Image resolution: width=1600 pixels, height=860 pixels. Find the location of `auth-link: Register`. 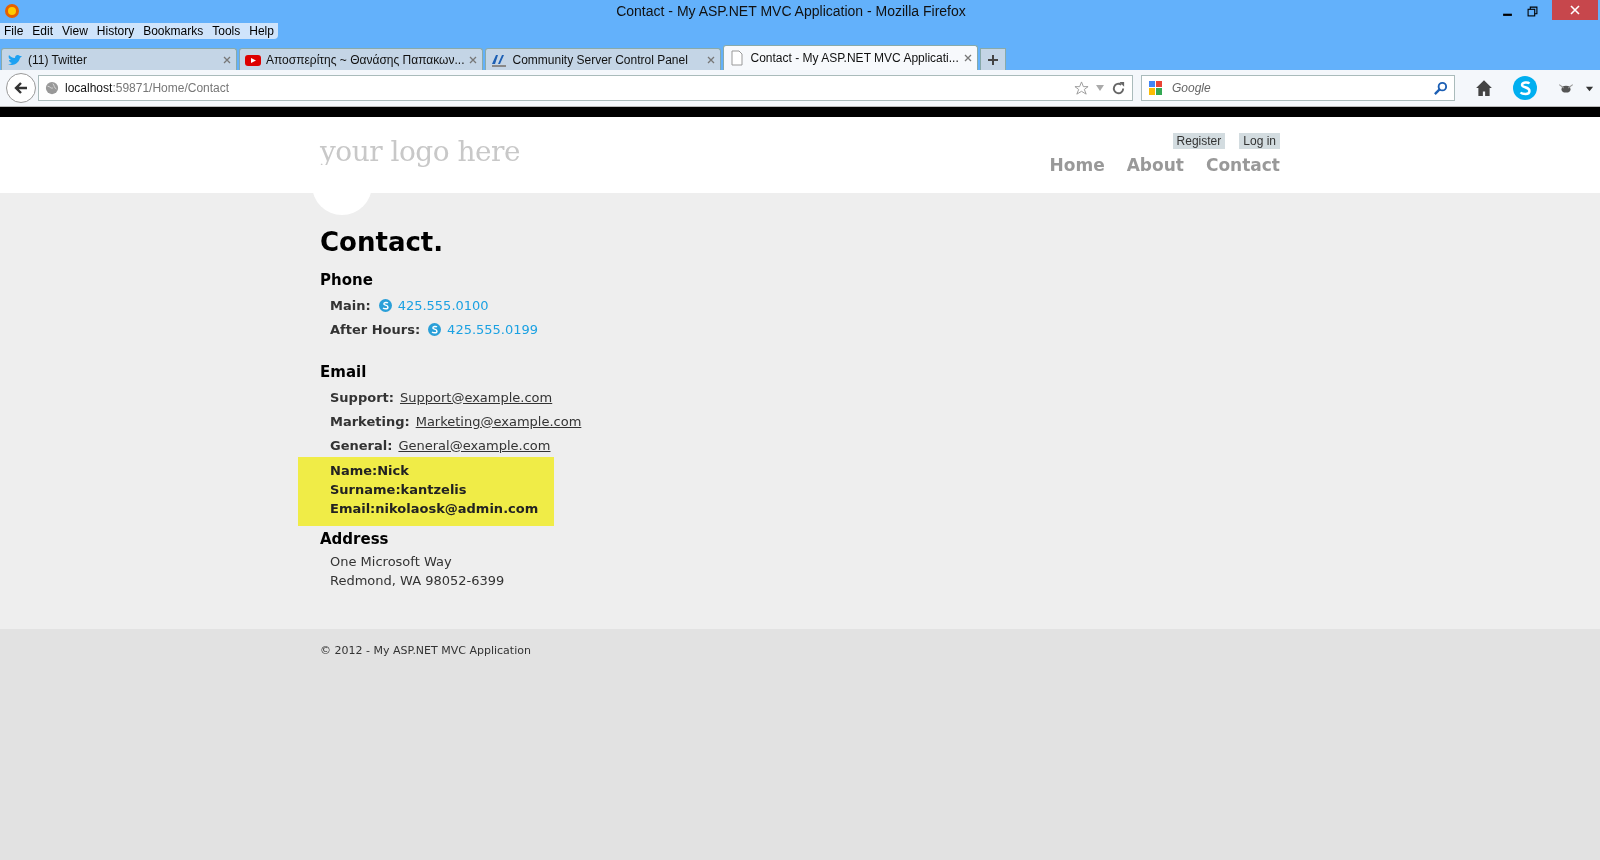

auth-link: Register is located at coordinates (1199, 141).